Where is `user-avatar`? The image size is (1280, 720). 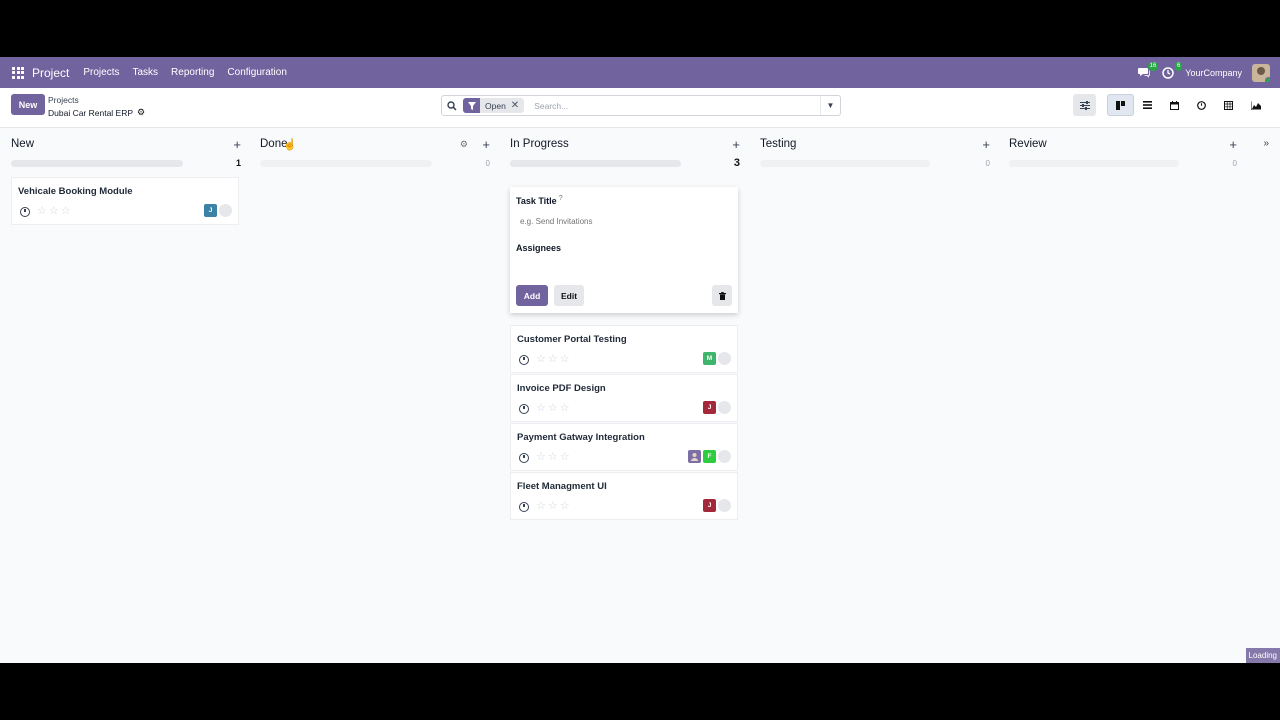 user-avatar is located at coordinates (1261, 72).